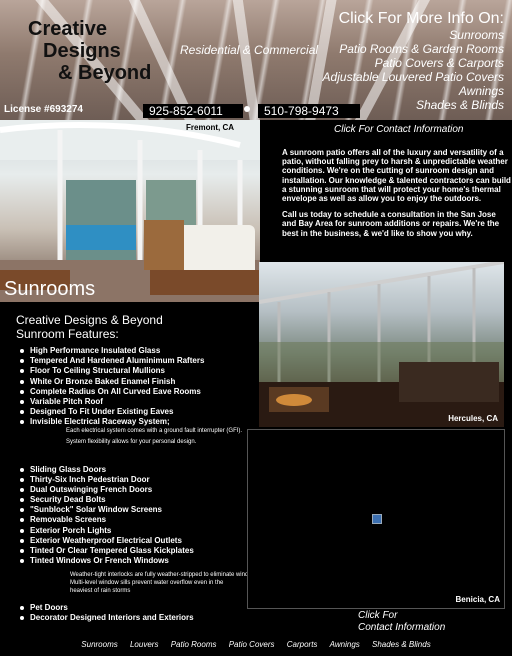  Describe the element at coordinates (107, 531) in the screenshot. I see `list-item: Exterior Porch Lights` at that location.